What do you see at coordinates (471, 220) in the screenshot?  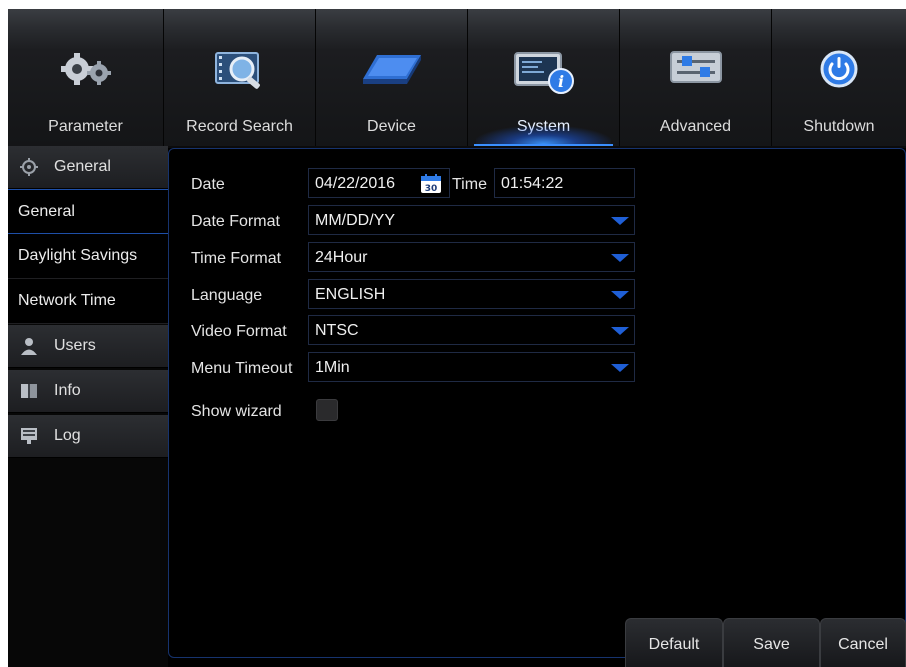 I see `date-format-select: MM/DD/YY` at bounding box center [471, 220].